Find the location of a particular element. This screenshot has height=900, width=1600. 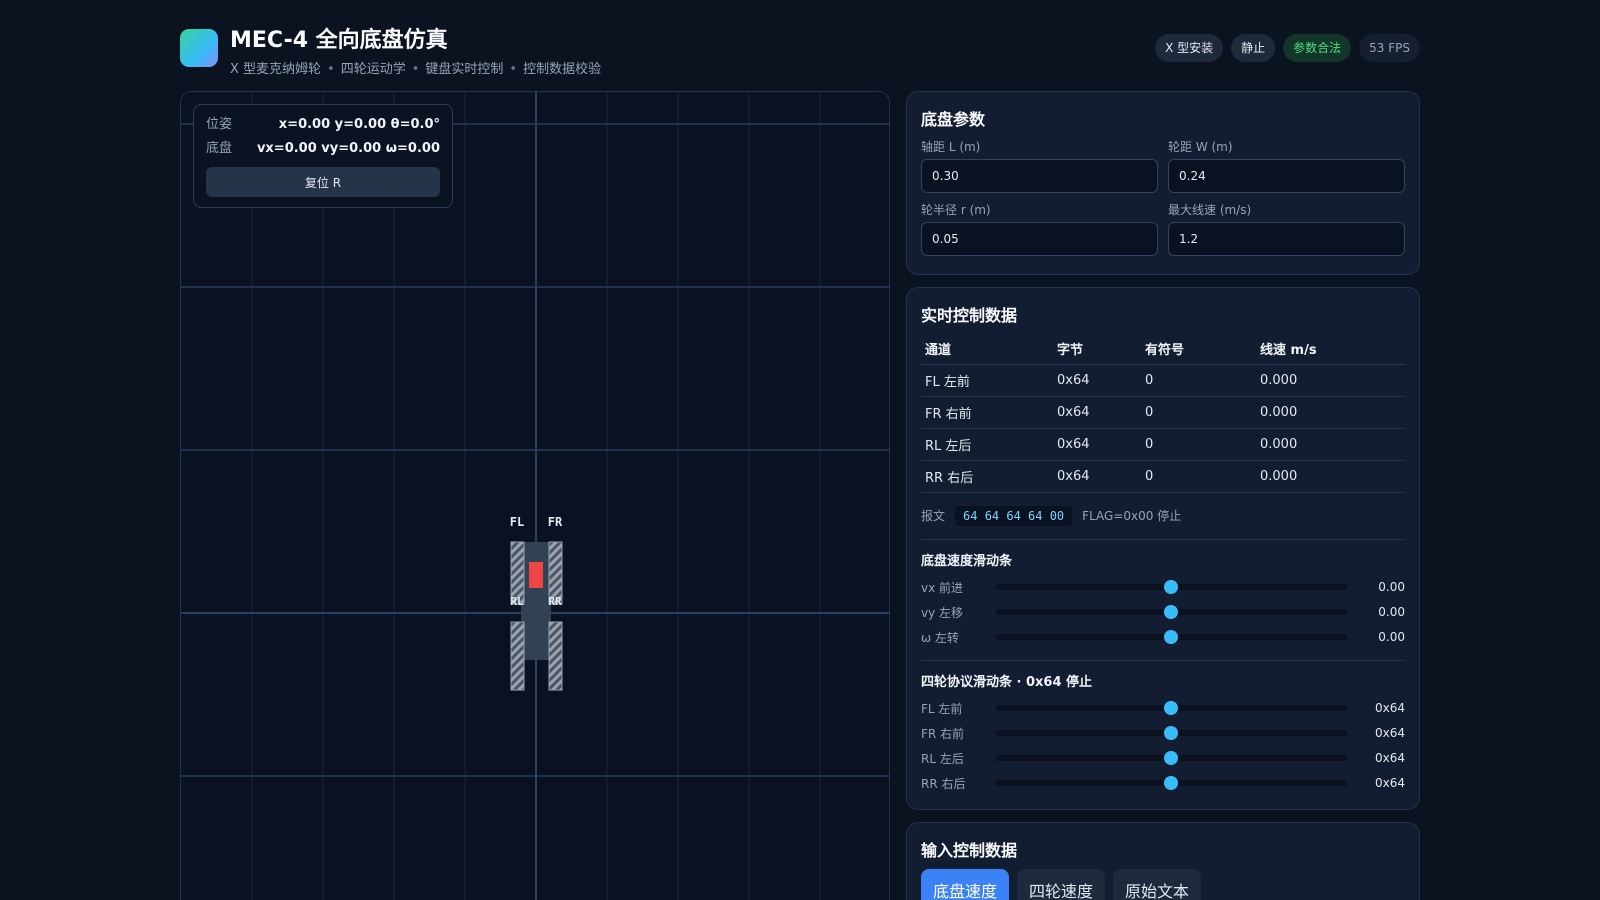

input-title: 输入控制数据 is located at coordinates (969, 850).